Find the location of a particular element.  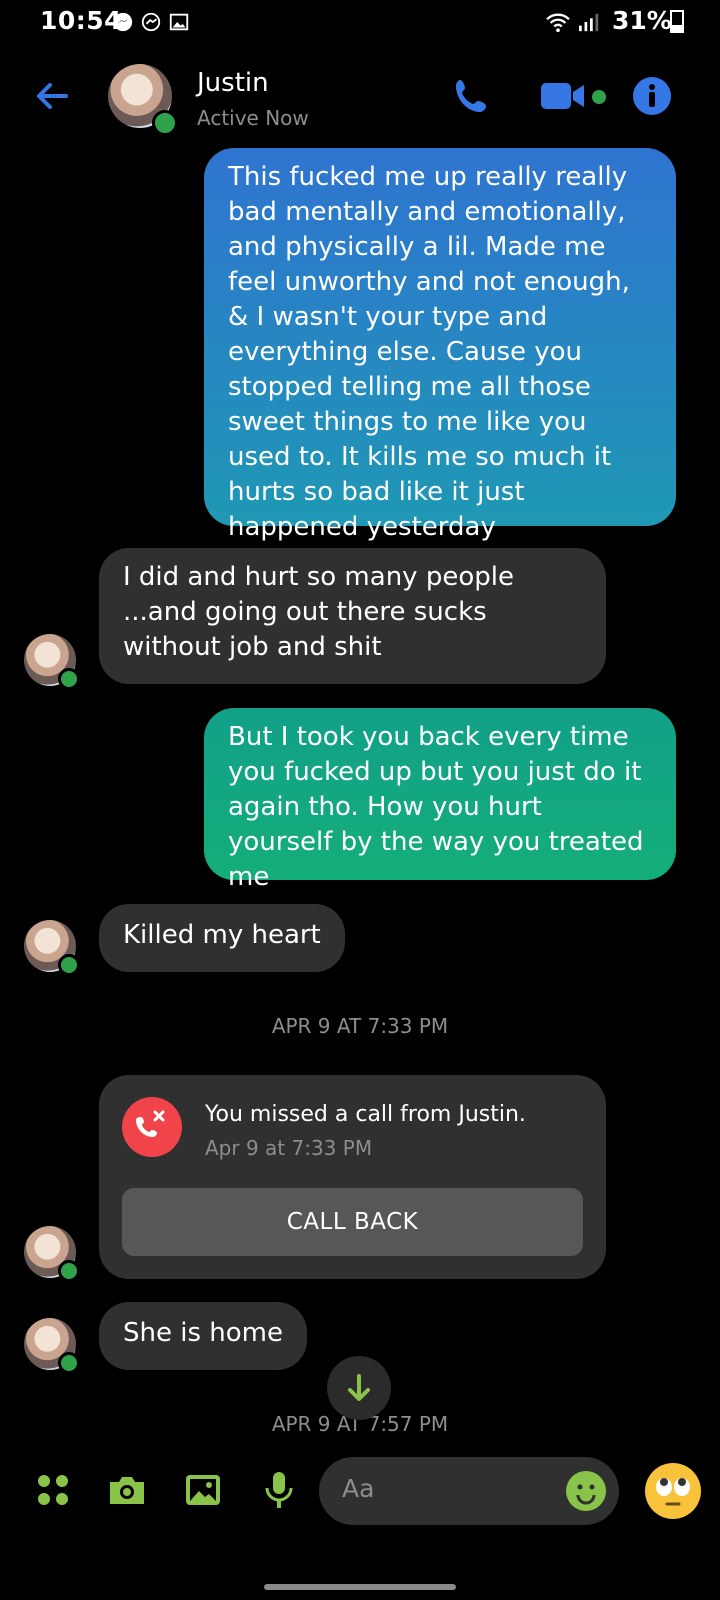

microphone-icon is located at coordinates (279, 1490).